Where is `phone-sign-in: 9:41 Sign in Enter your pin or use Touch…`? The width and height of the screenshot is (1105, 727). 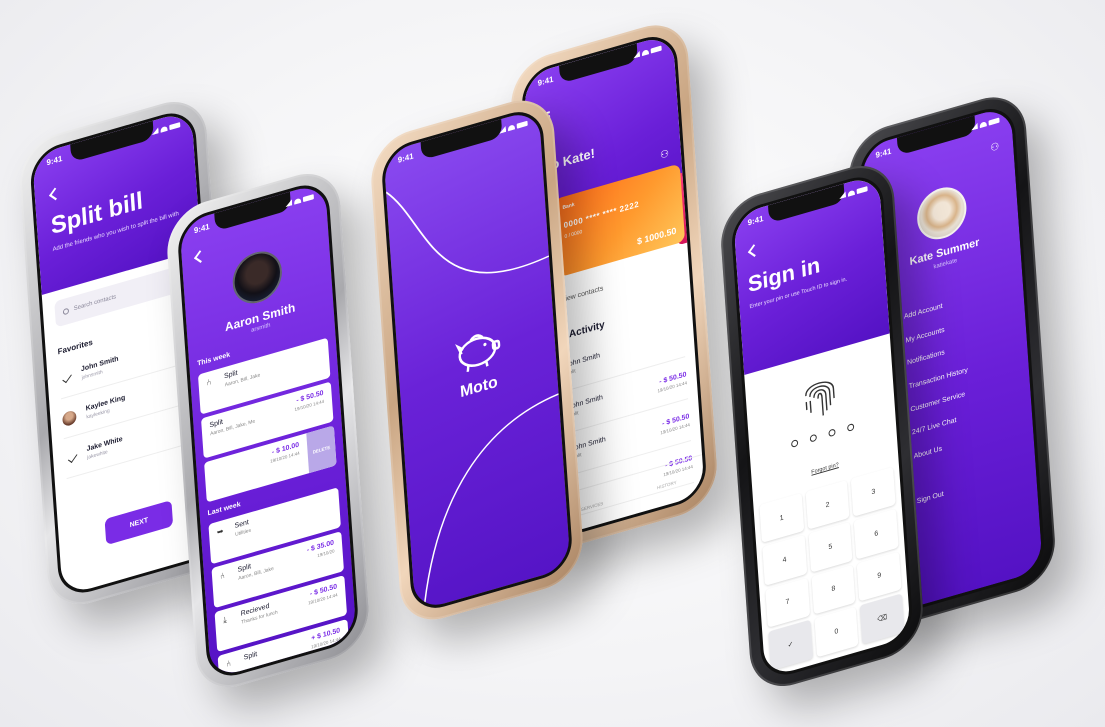 phone-sign-in: 9:41 Sign in Enter your pin or use Touch… is located at coordinates (822, 426).